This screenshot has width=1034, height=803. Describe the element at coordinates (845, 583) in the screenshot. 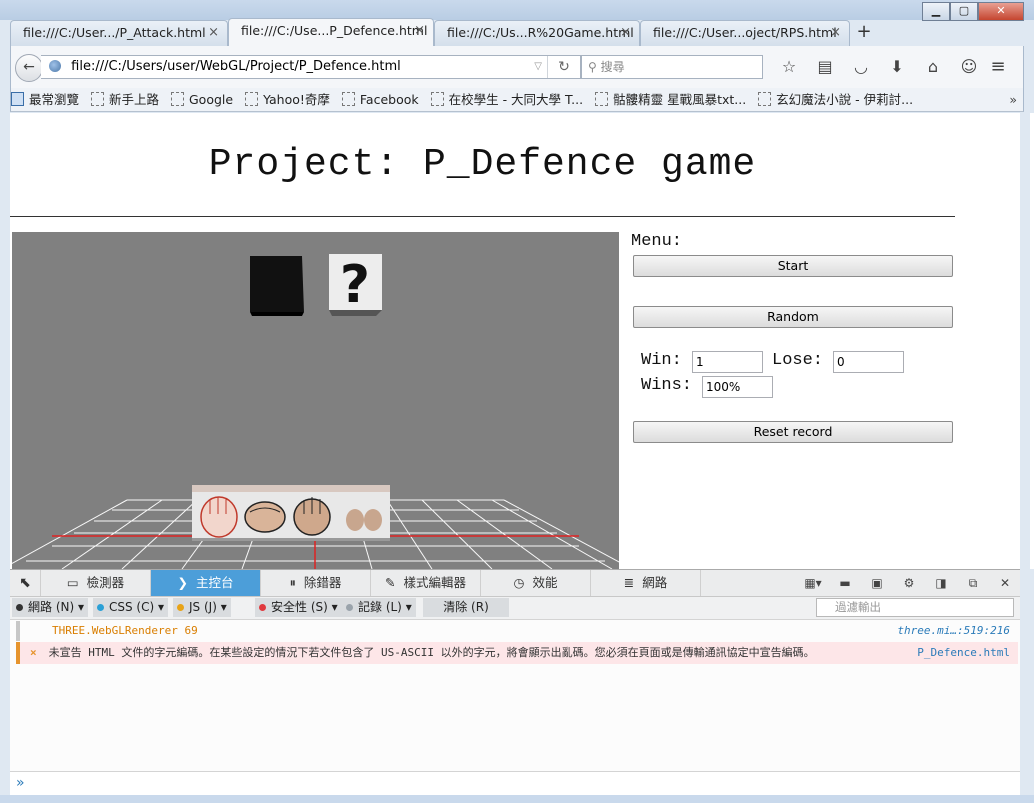

I see `split-console-icon: ▬` at that location.